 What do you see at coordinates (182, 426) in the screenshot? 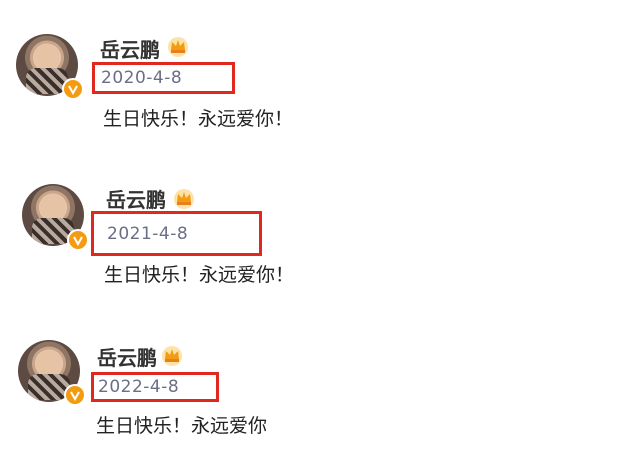
I see `post-text: 生日快乐！永远爱你` at bounding box center [182, 426].